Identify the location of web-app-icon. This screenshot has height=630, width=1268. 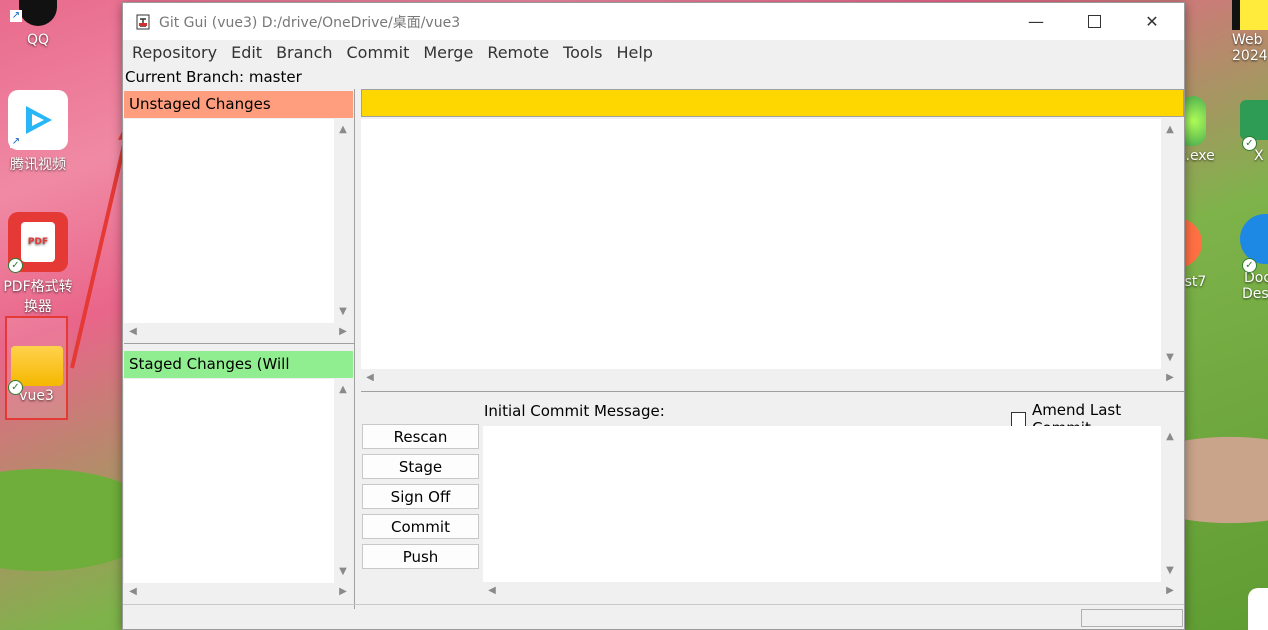
(1250, 15).